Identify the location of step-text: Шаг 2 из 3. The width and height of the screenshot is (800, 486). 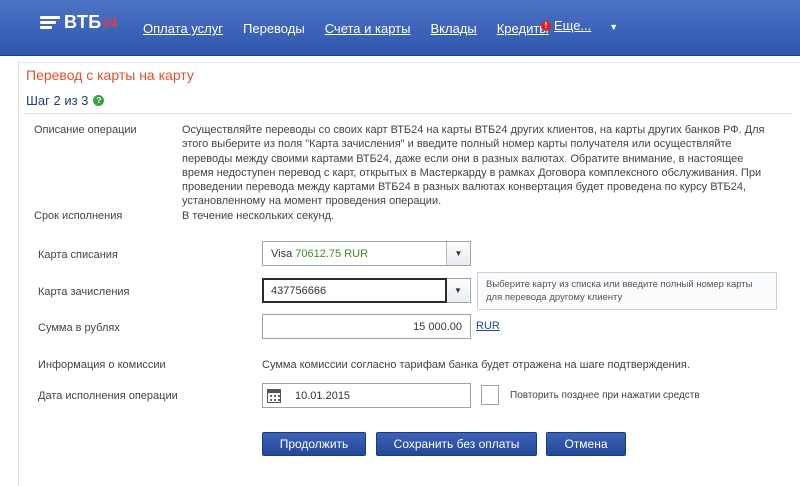
(57, 100).